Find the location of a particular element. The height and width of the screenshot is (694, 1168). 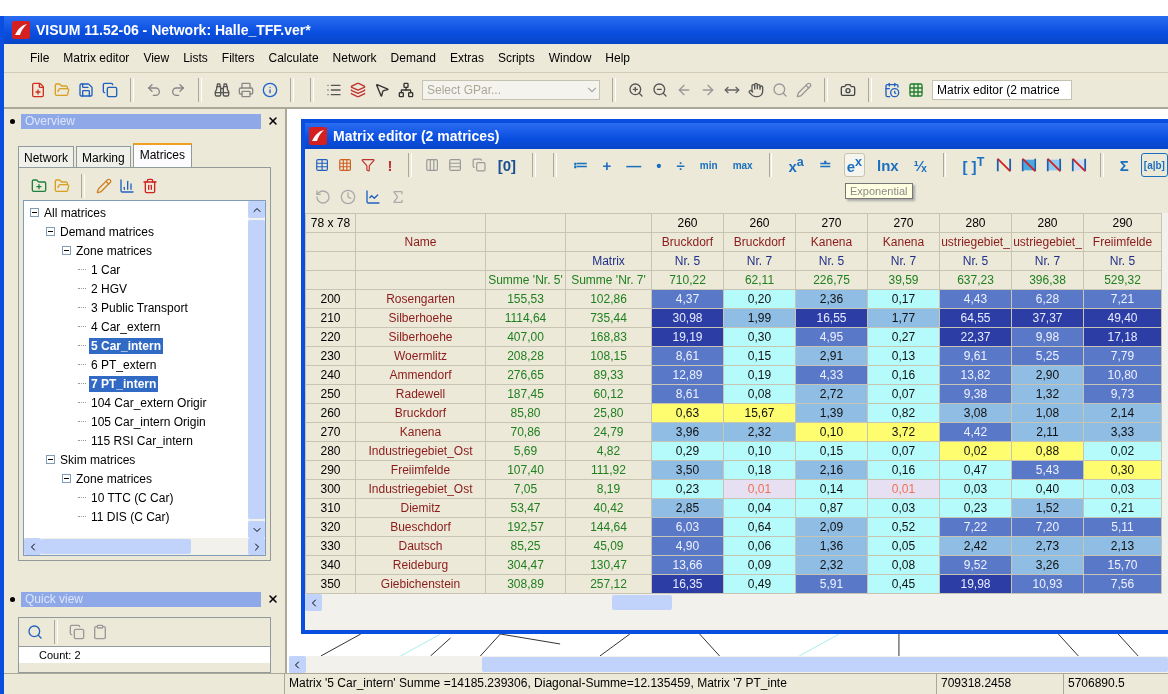

zoom-out-icon is located at coordinates (660, 90).